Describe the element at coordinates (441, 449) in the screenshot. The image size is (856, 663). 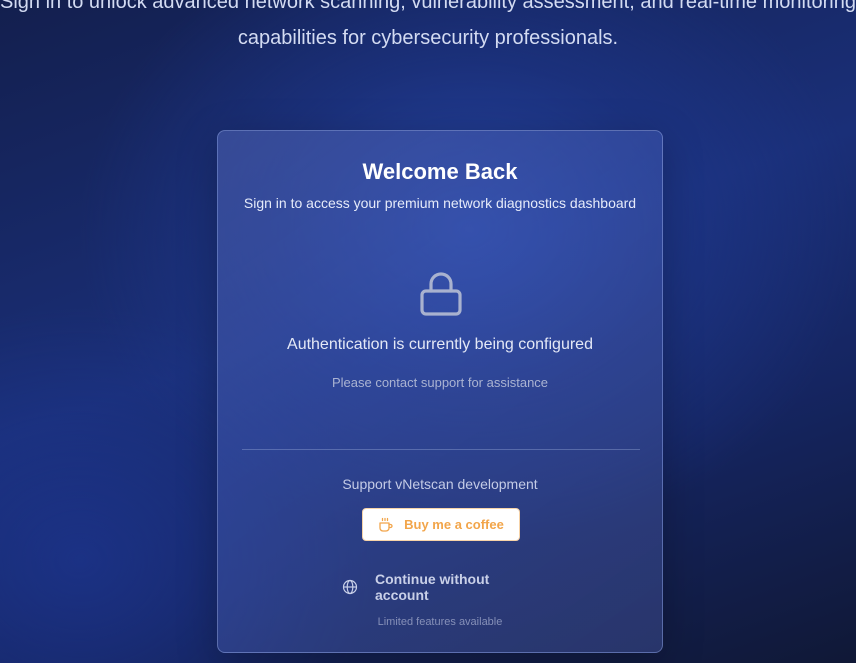
I see `divider` at that location.